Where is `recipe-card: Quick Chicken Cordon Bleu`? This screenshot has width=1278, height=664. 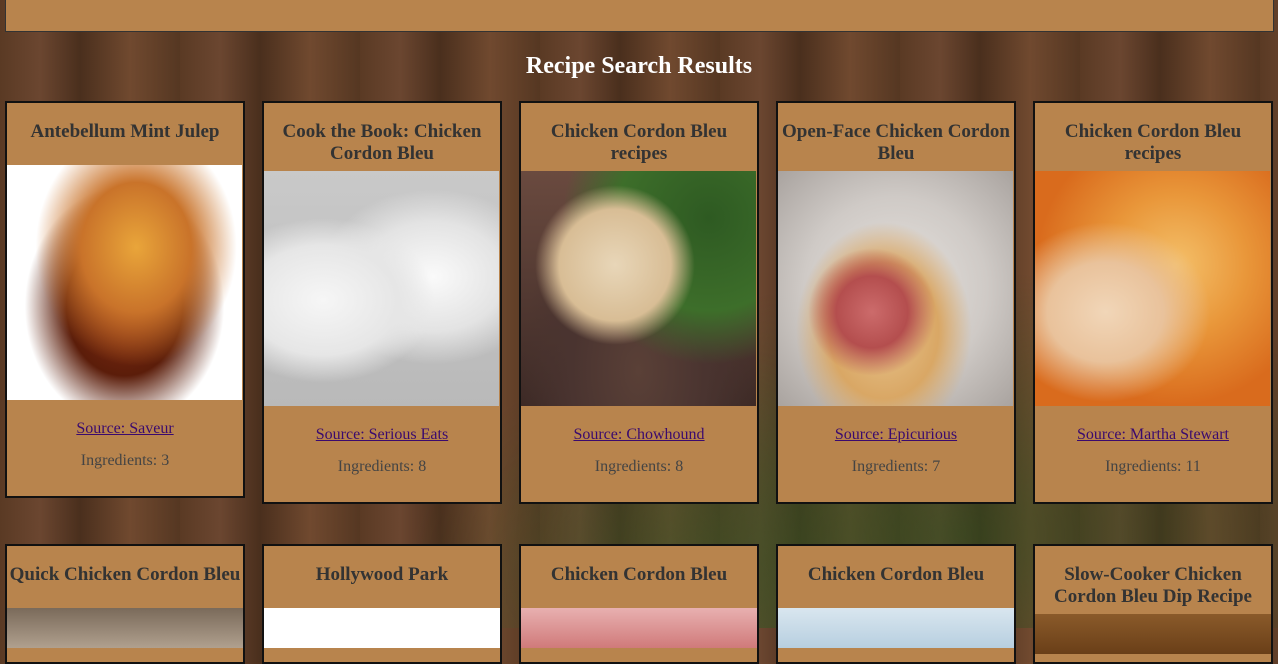
recipe-card: Quick Chicken Cordon Bleu is located at coordinates (125, 604).